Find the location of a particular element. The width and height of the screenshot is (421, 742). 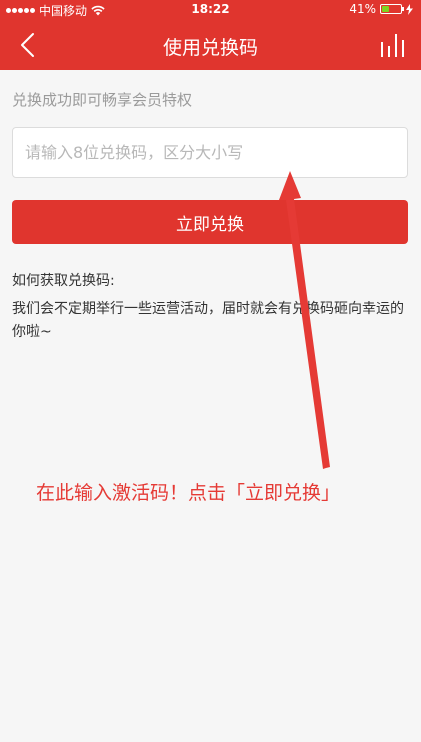

annotation-arrow-icon is located at coordinates (304, 320).